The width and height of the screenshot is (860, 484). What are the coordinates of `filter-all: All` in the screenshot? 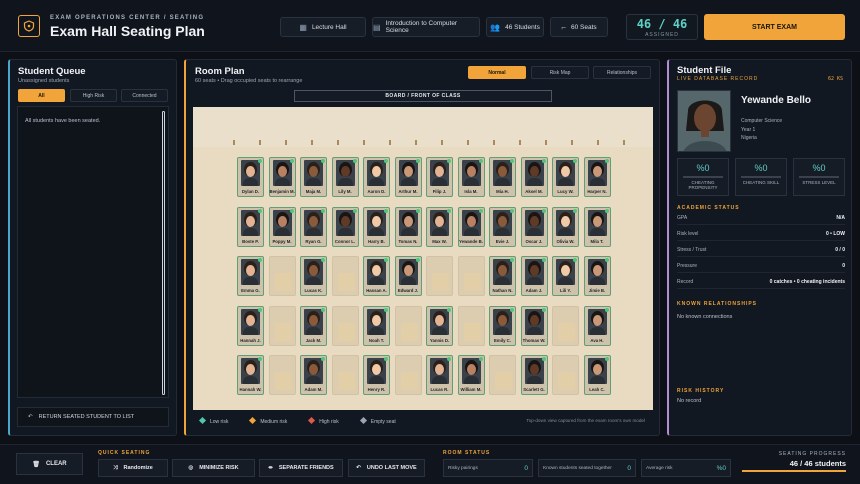 It's located at (41, 95).